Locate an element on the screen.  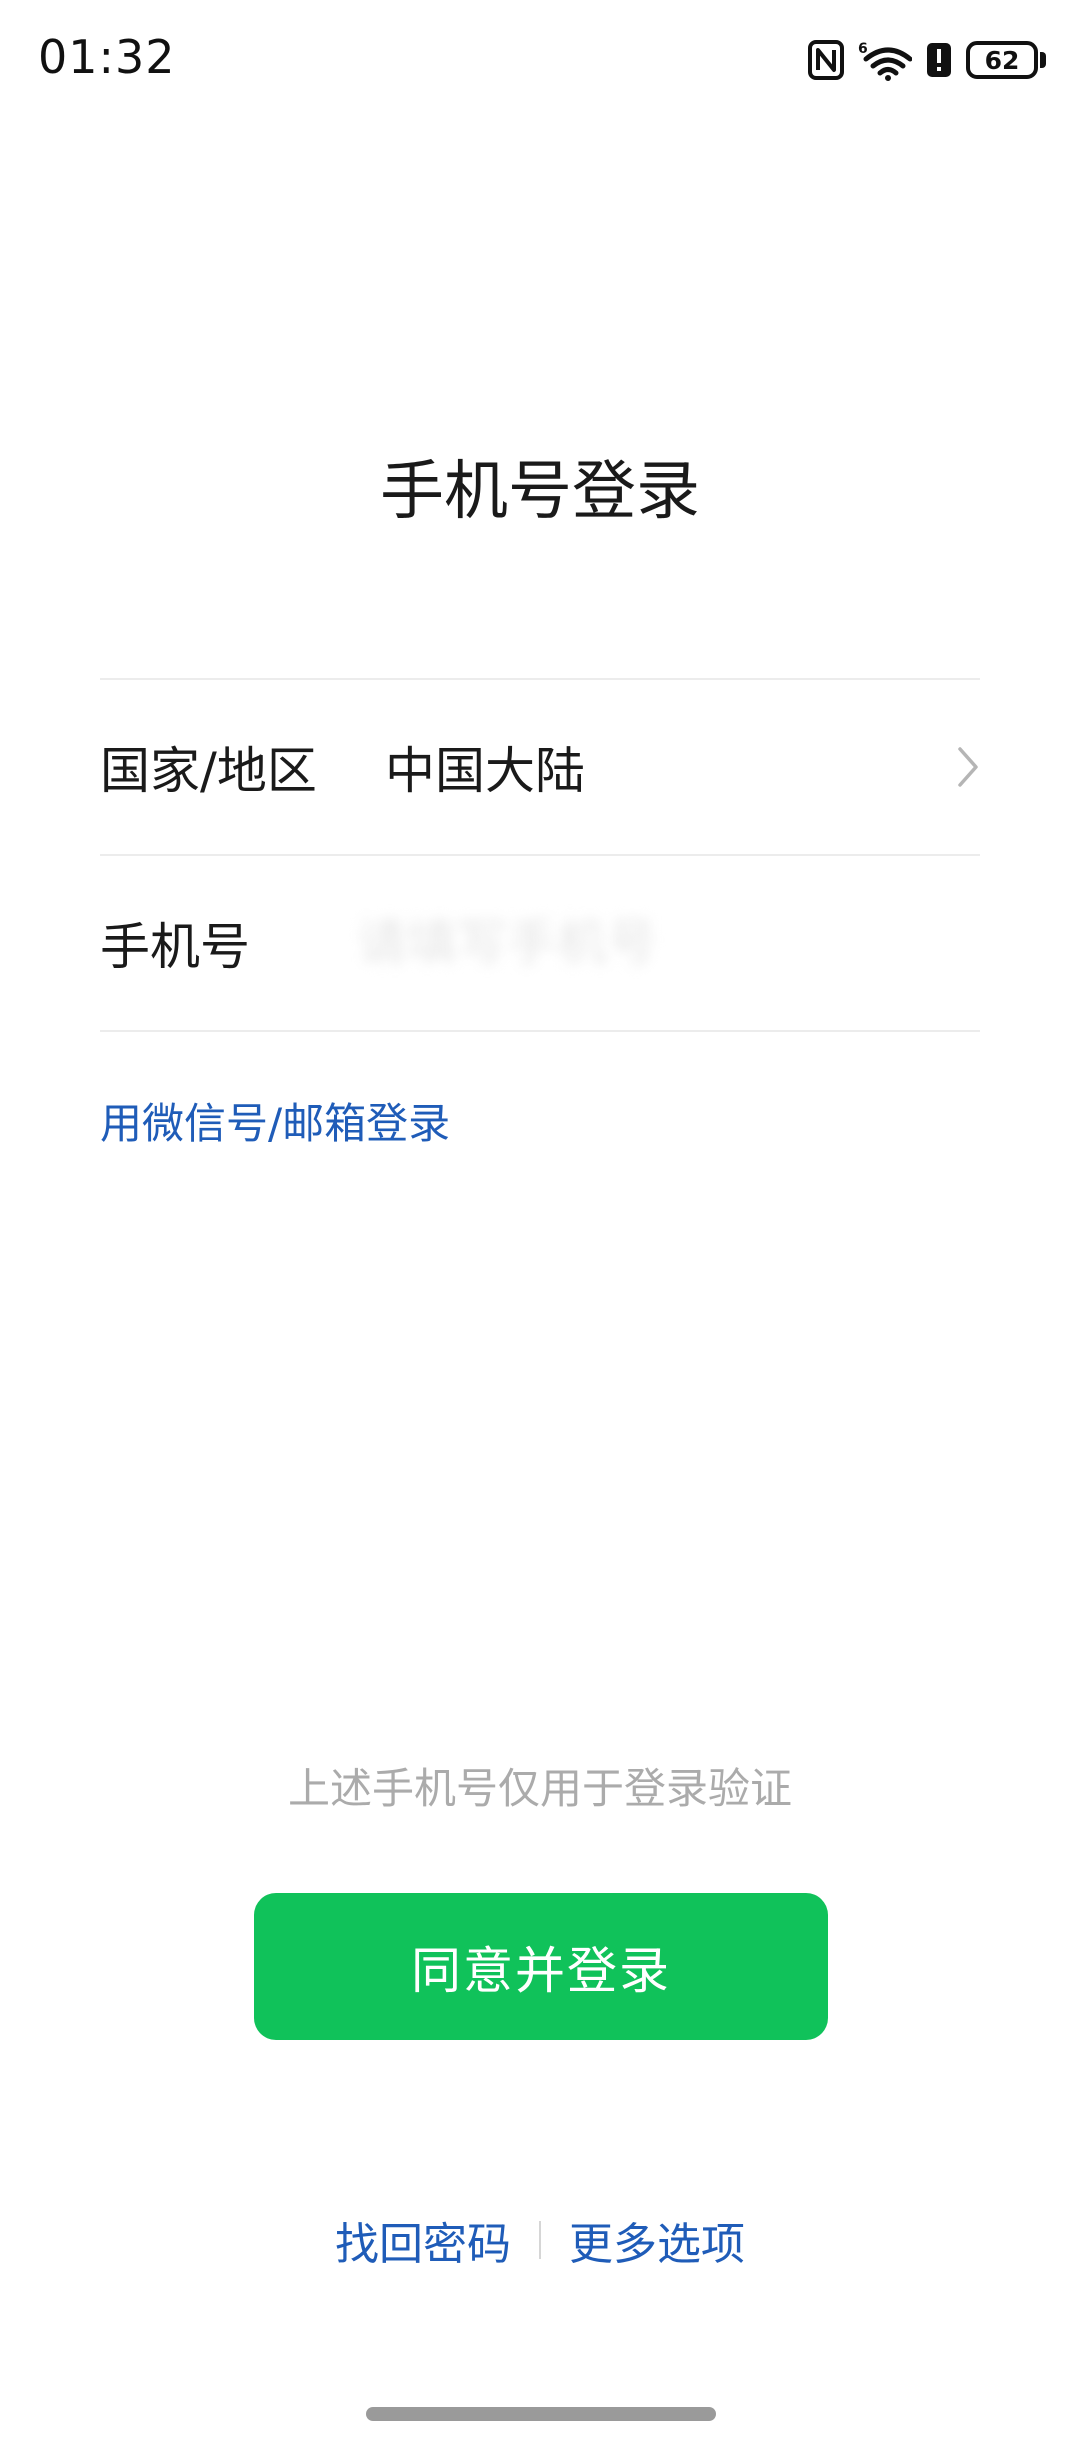
battery-icon: 62 is located at coordinates (1006, 60).